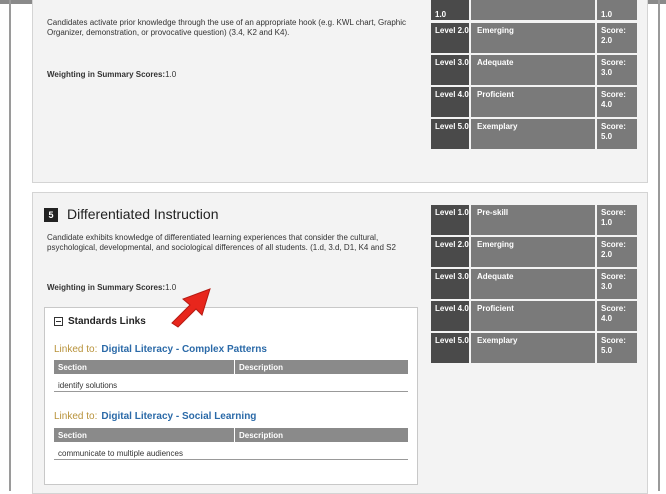 Image resolution: width=666 pixels, height=494 pixels. Describe the element at coordinates (143, 214) in the screenshot. I see `item-title: Differentiated Instruction` at that location.